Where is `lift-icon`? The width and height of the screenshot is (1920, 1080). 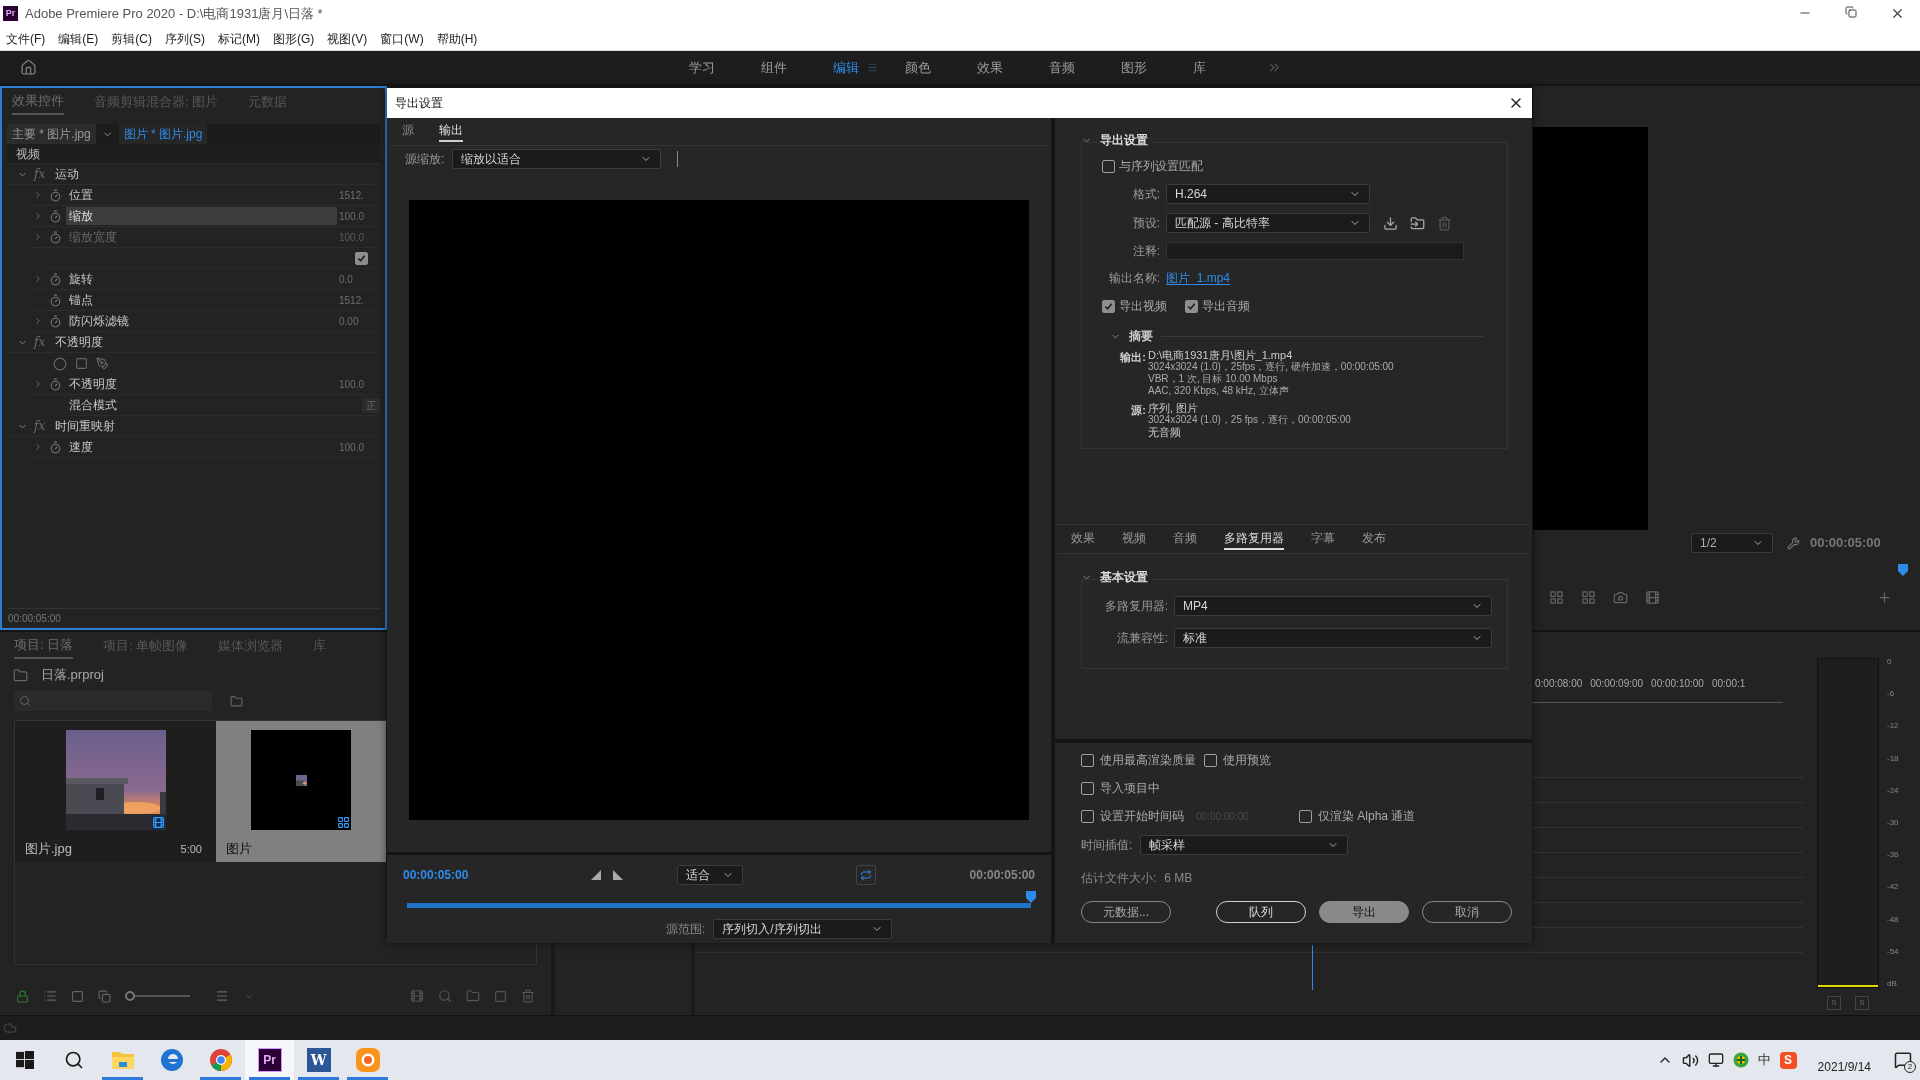 lift-icon is located at coordinates (1556, 597).